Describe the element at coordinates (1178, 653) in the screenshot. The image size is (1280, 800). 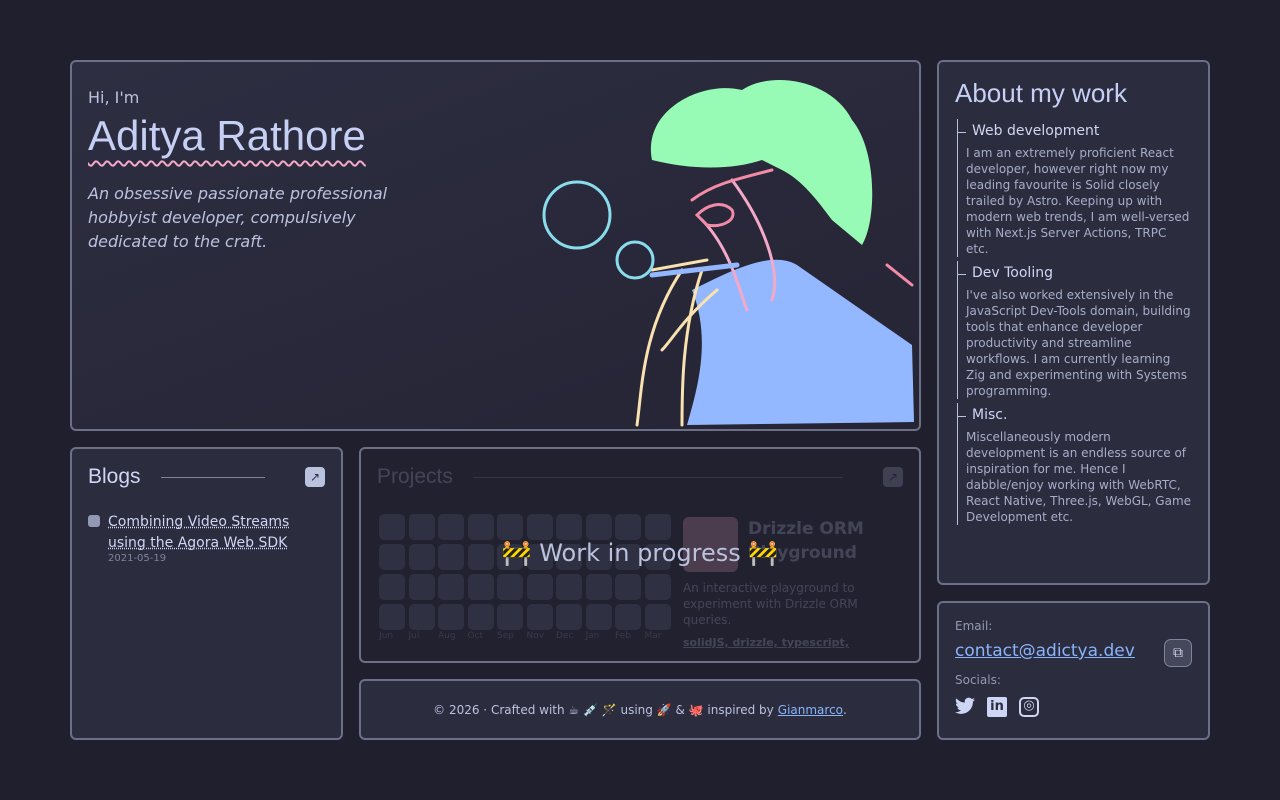
I see `copy-icon: ⧉` at that location.